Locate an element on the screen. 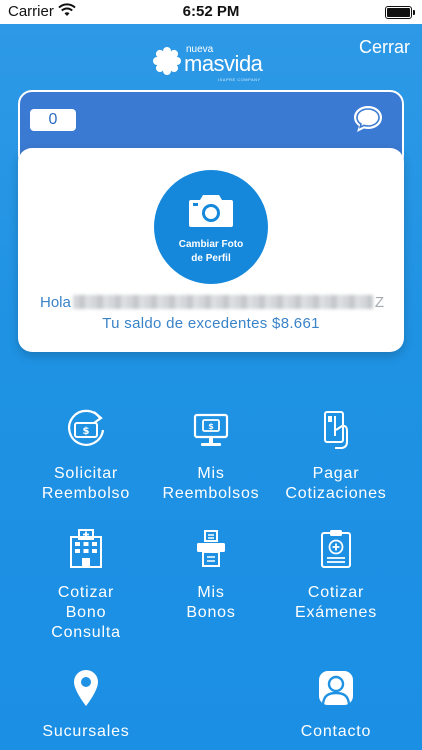 The image size is (422, 750). menu-label: Bono is located at coordinates (86, 612).